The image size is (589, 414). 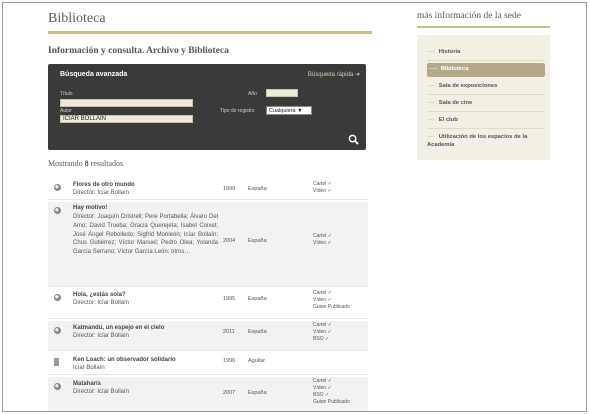 What do you see at coordinates (77, 18) in the screenshot?
I see `page-title: Biblioteca` at bounding box center [77, 18].